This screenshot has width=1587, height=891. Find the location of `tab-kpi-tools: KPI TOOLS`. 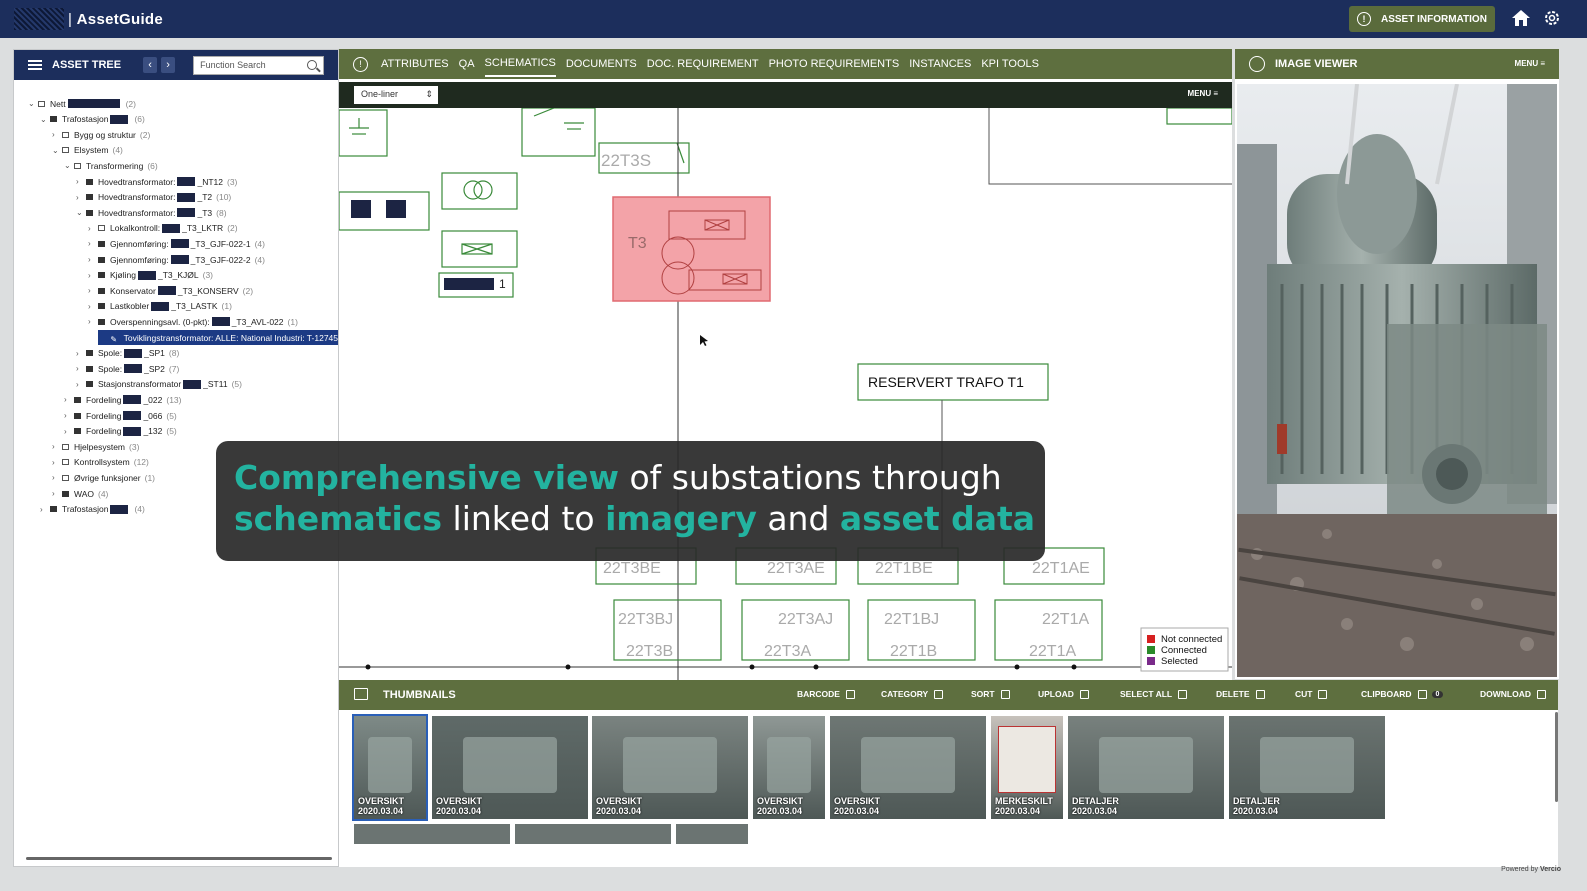

tab-kpi-tools: KPI TOOLS is located at coordinates (1010, 64).